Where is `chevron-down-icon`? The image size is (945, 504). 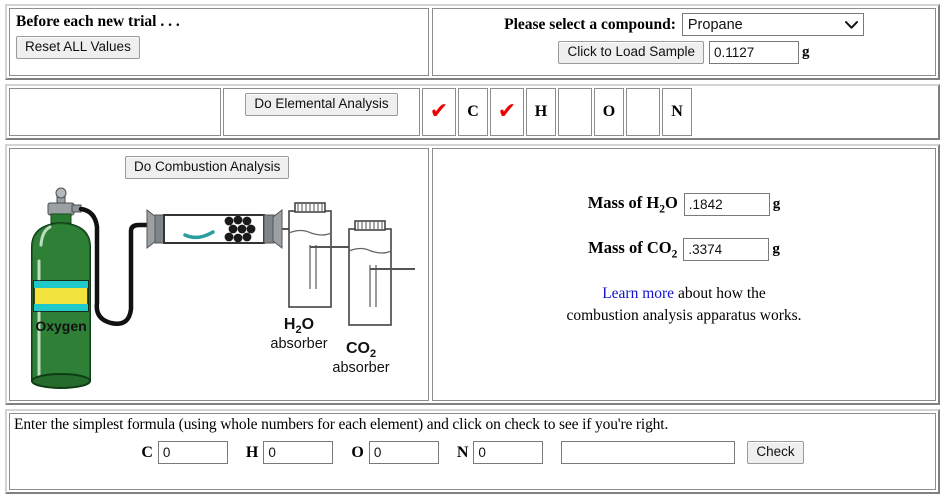
chevron-down-icon is located at coordinates (851, 24).